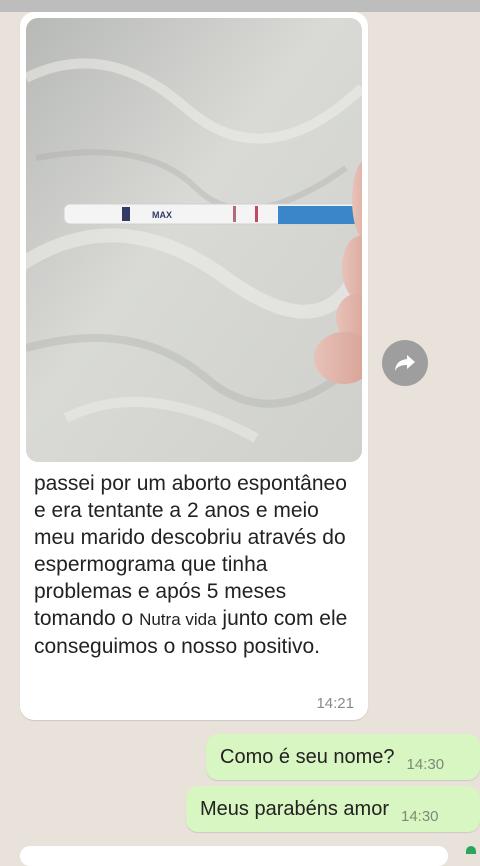 The height and width of the screenshot is (866, 480). I want to click on message-timestamp: 14:21, so click(335, 703).